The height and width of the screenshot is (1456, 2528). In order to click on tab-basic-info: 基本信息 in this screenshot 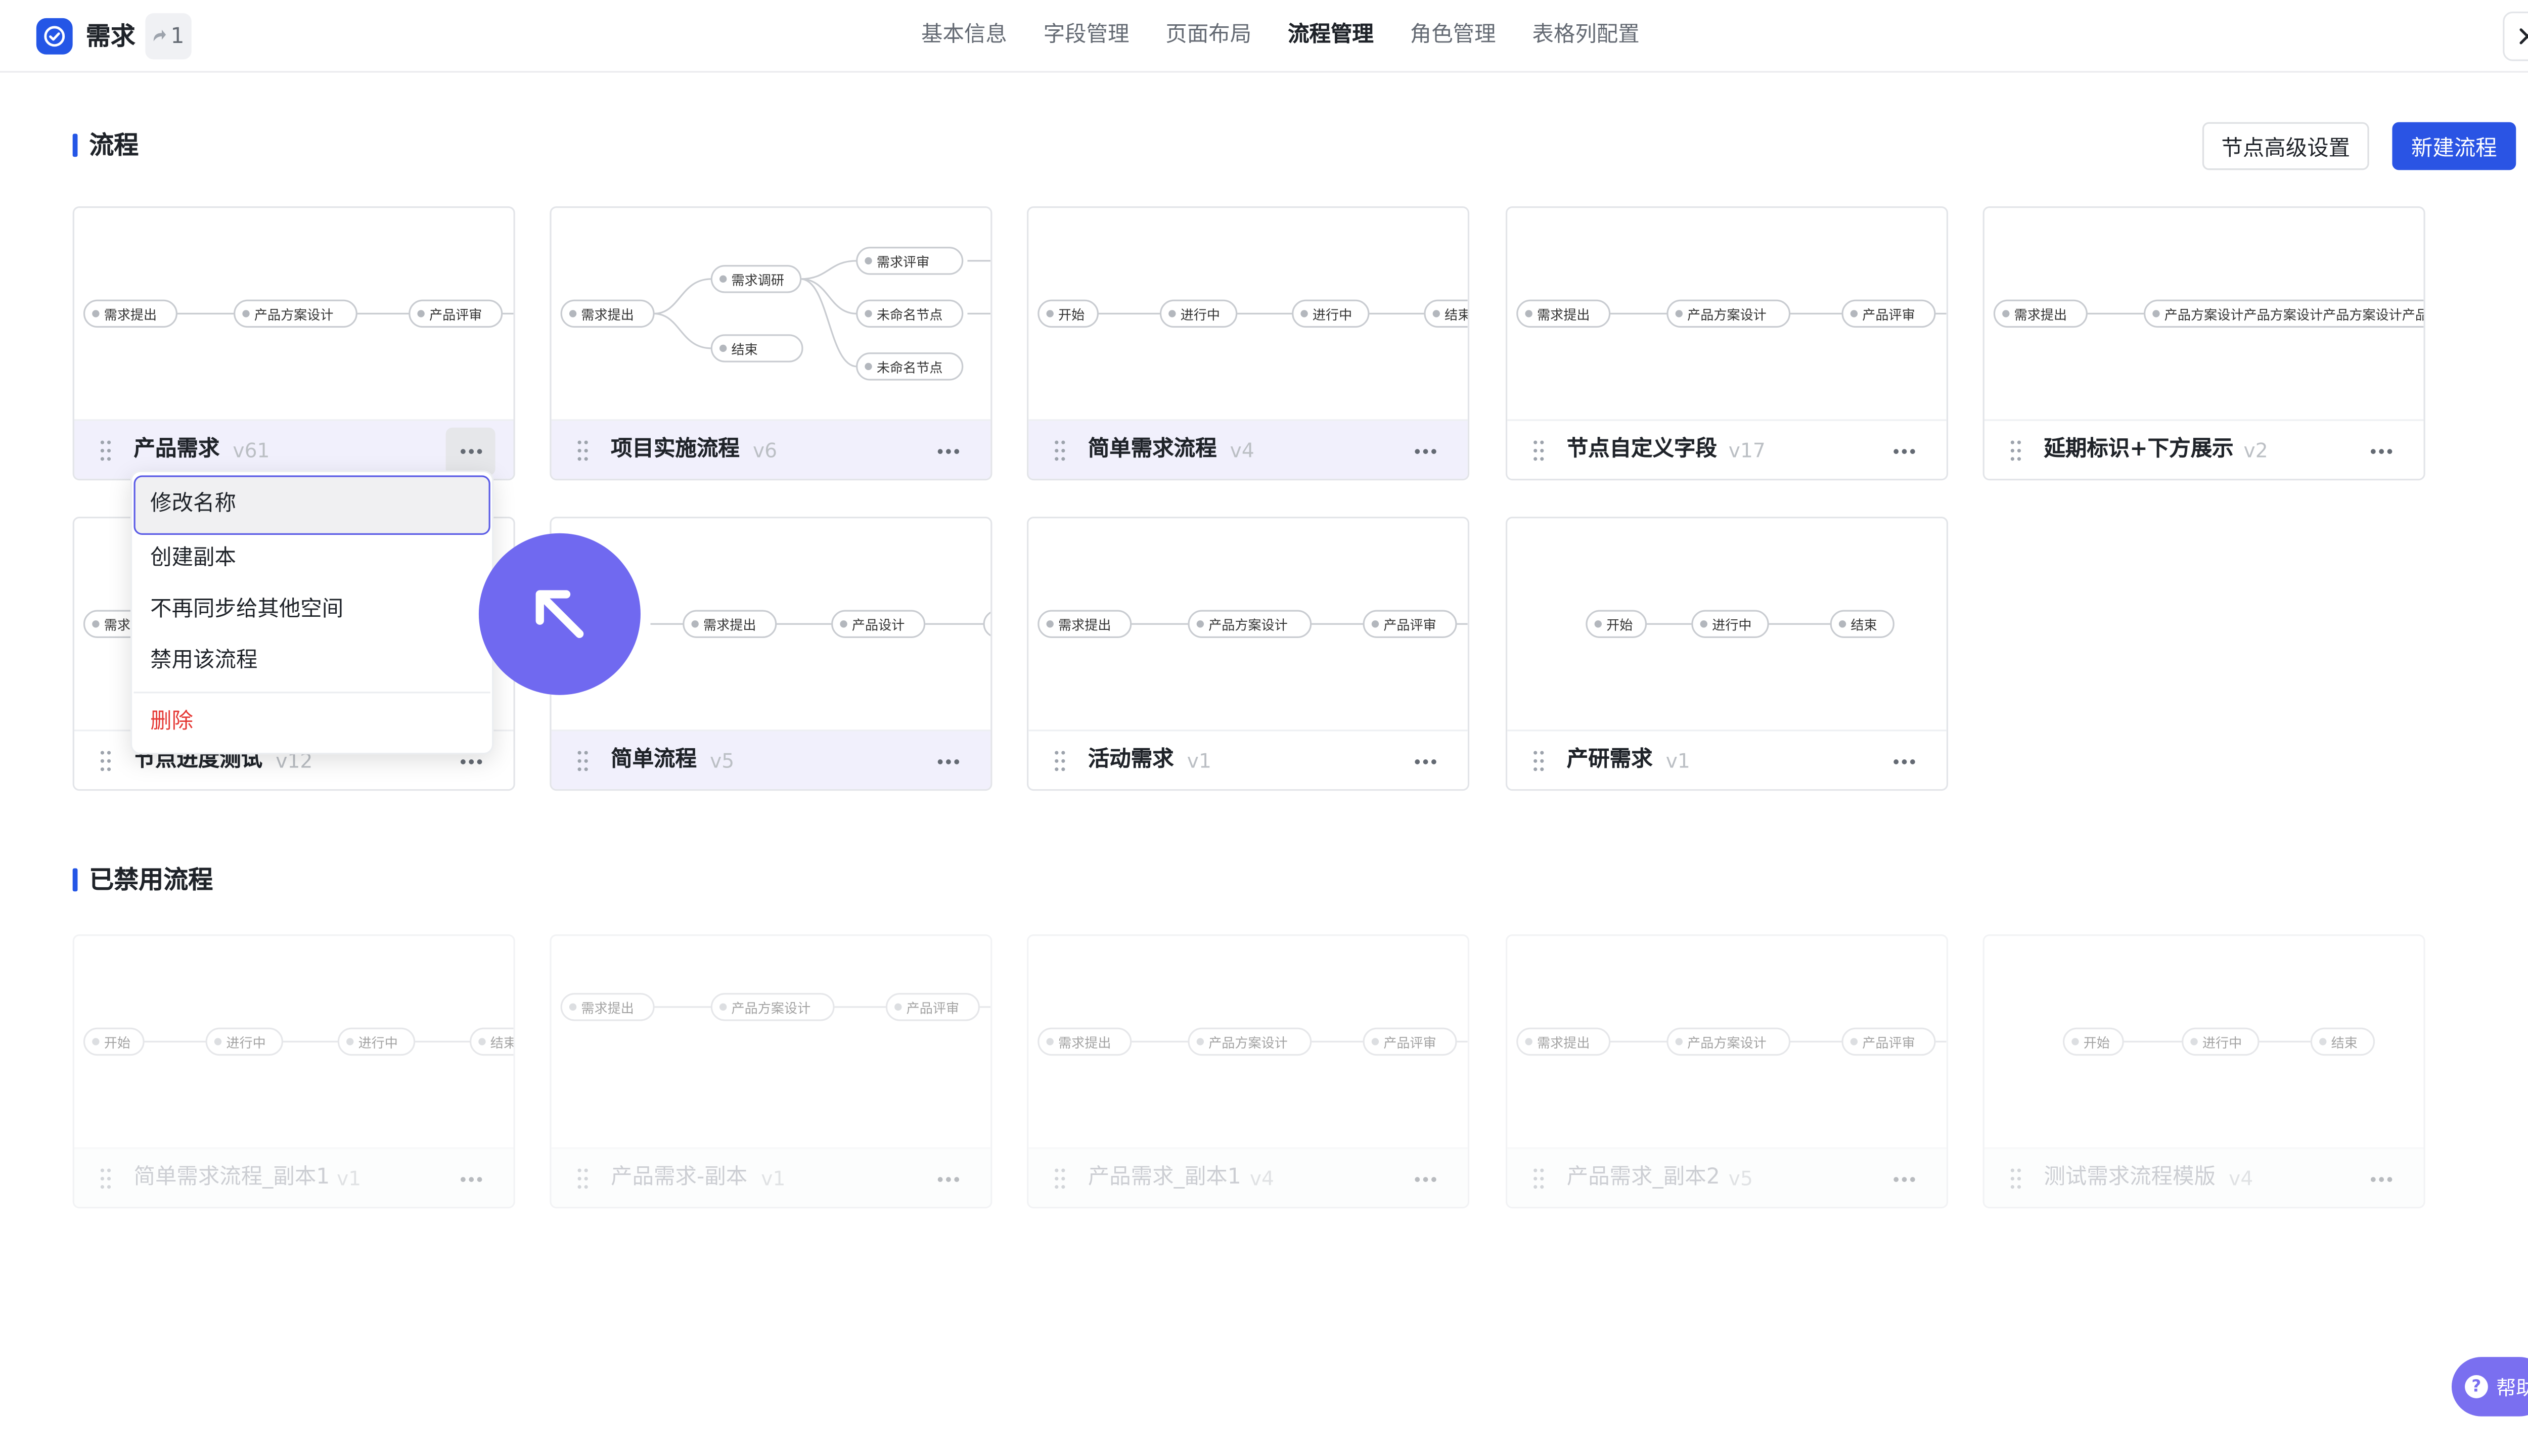, I will do `click(964, 35)`.